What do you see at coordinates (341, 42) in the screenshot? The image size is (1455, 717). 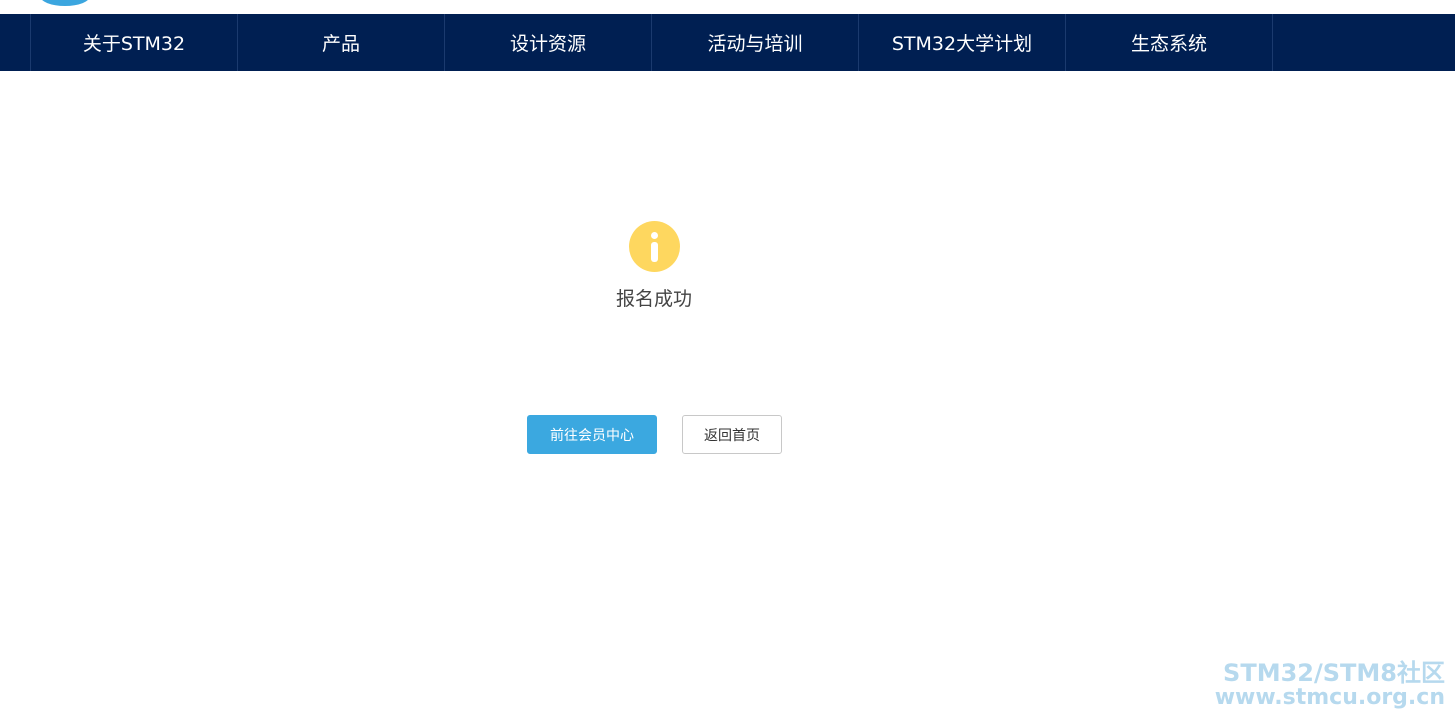 I see `nav-item-products: 产品` at bounding box center [341, 42].